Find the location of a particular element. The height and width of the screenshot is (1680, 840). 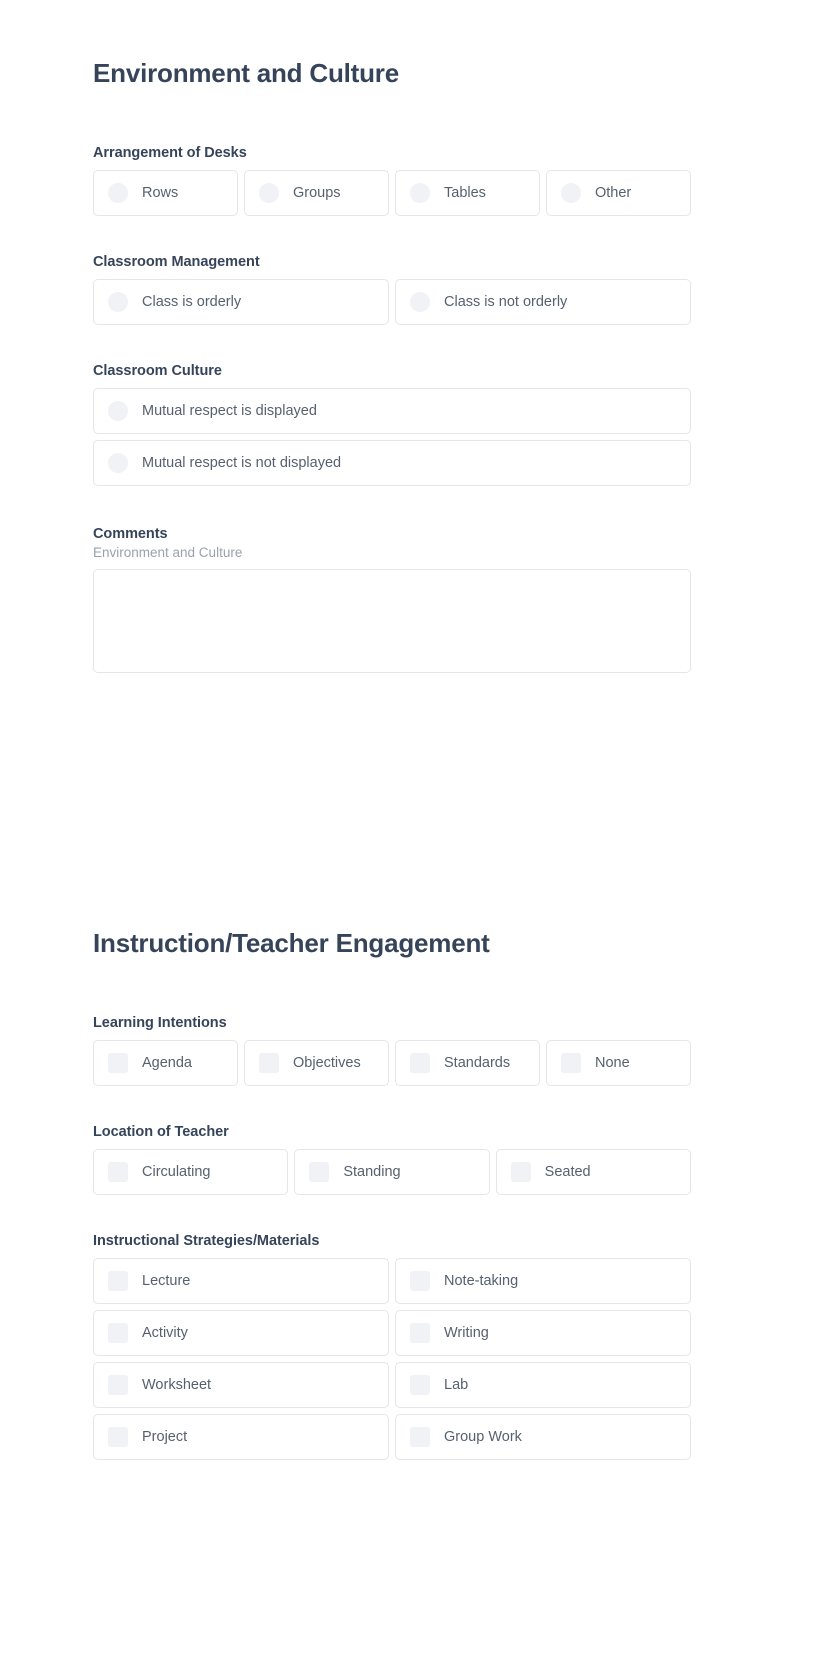

group-label-learning-intentions: Learning Intentions is located at coordinates (160, 1023).